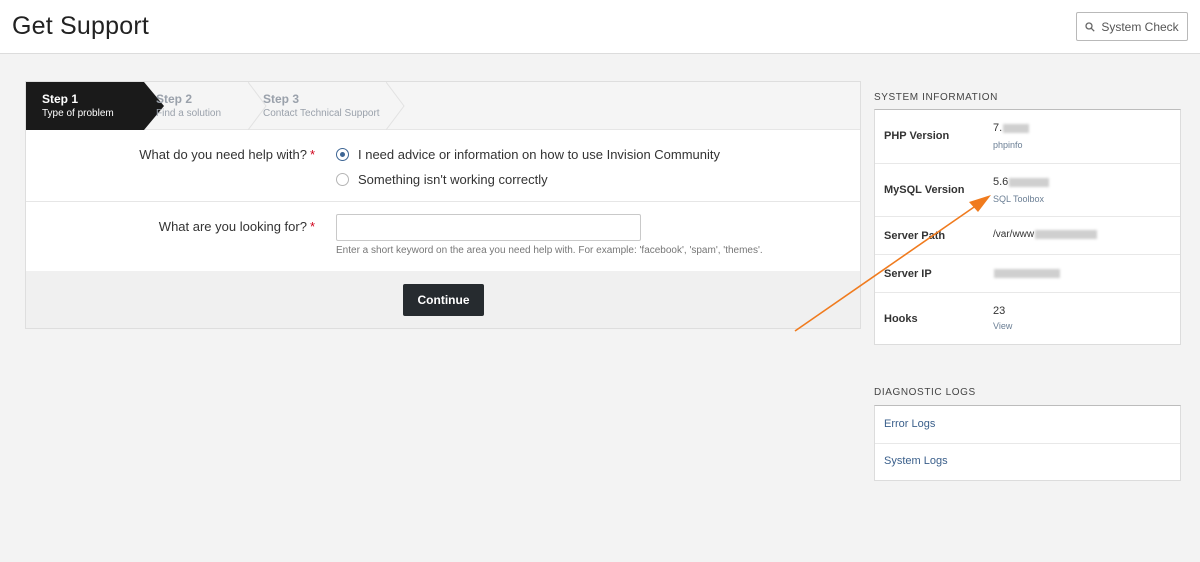 The width and height of the screenshot is (1200, 562). I want to click on info-value, so click(1026, 273).